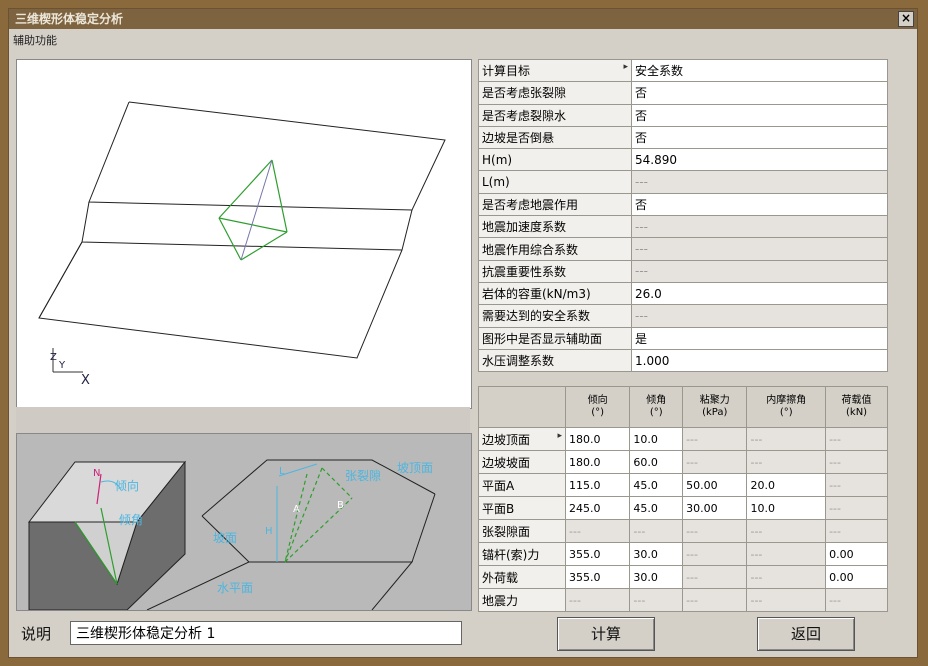 The height and width of the screenshot is (666, 928). What do you see at coordinates (511, 554) in the screenshot?
I see `row-label-text: 锚杆(索)力` at bounding box center [511, 554].